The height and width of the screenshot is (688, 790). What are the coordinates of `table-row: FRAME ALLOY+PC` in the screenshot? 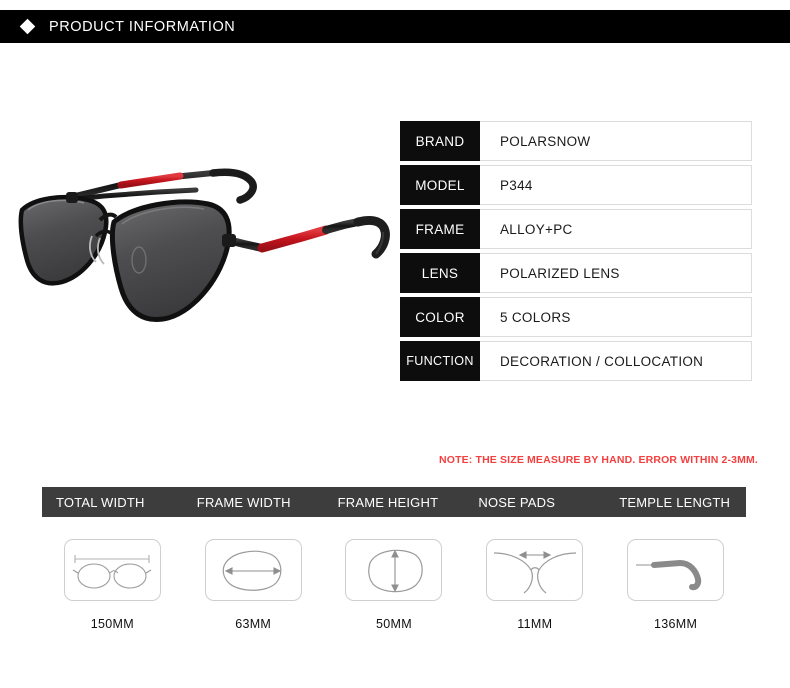 It's located at (576, 229).